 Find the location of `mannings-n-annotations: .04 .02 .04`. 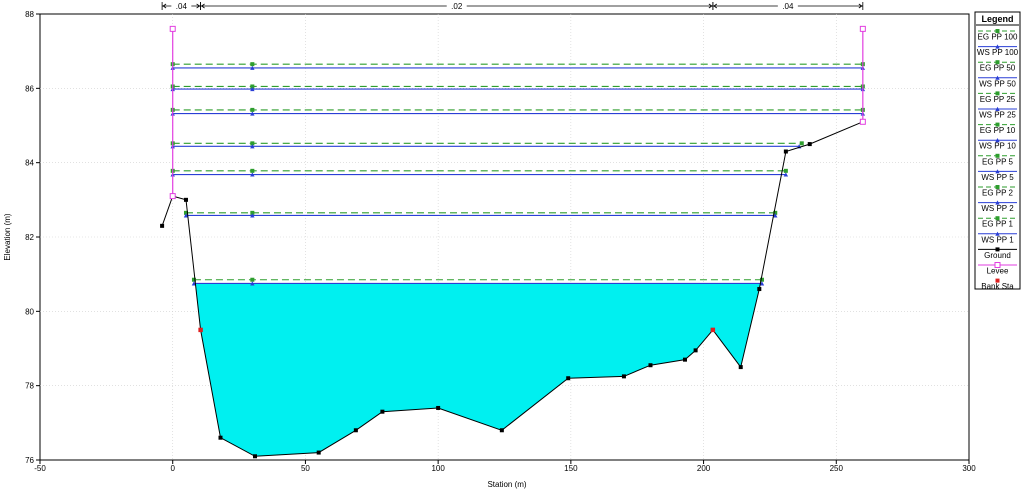

mannings-n-annotations: .04 .02 .04 is located at coordinates (512, 6).